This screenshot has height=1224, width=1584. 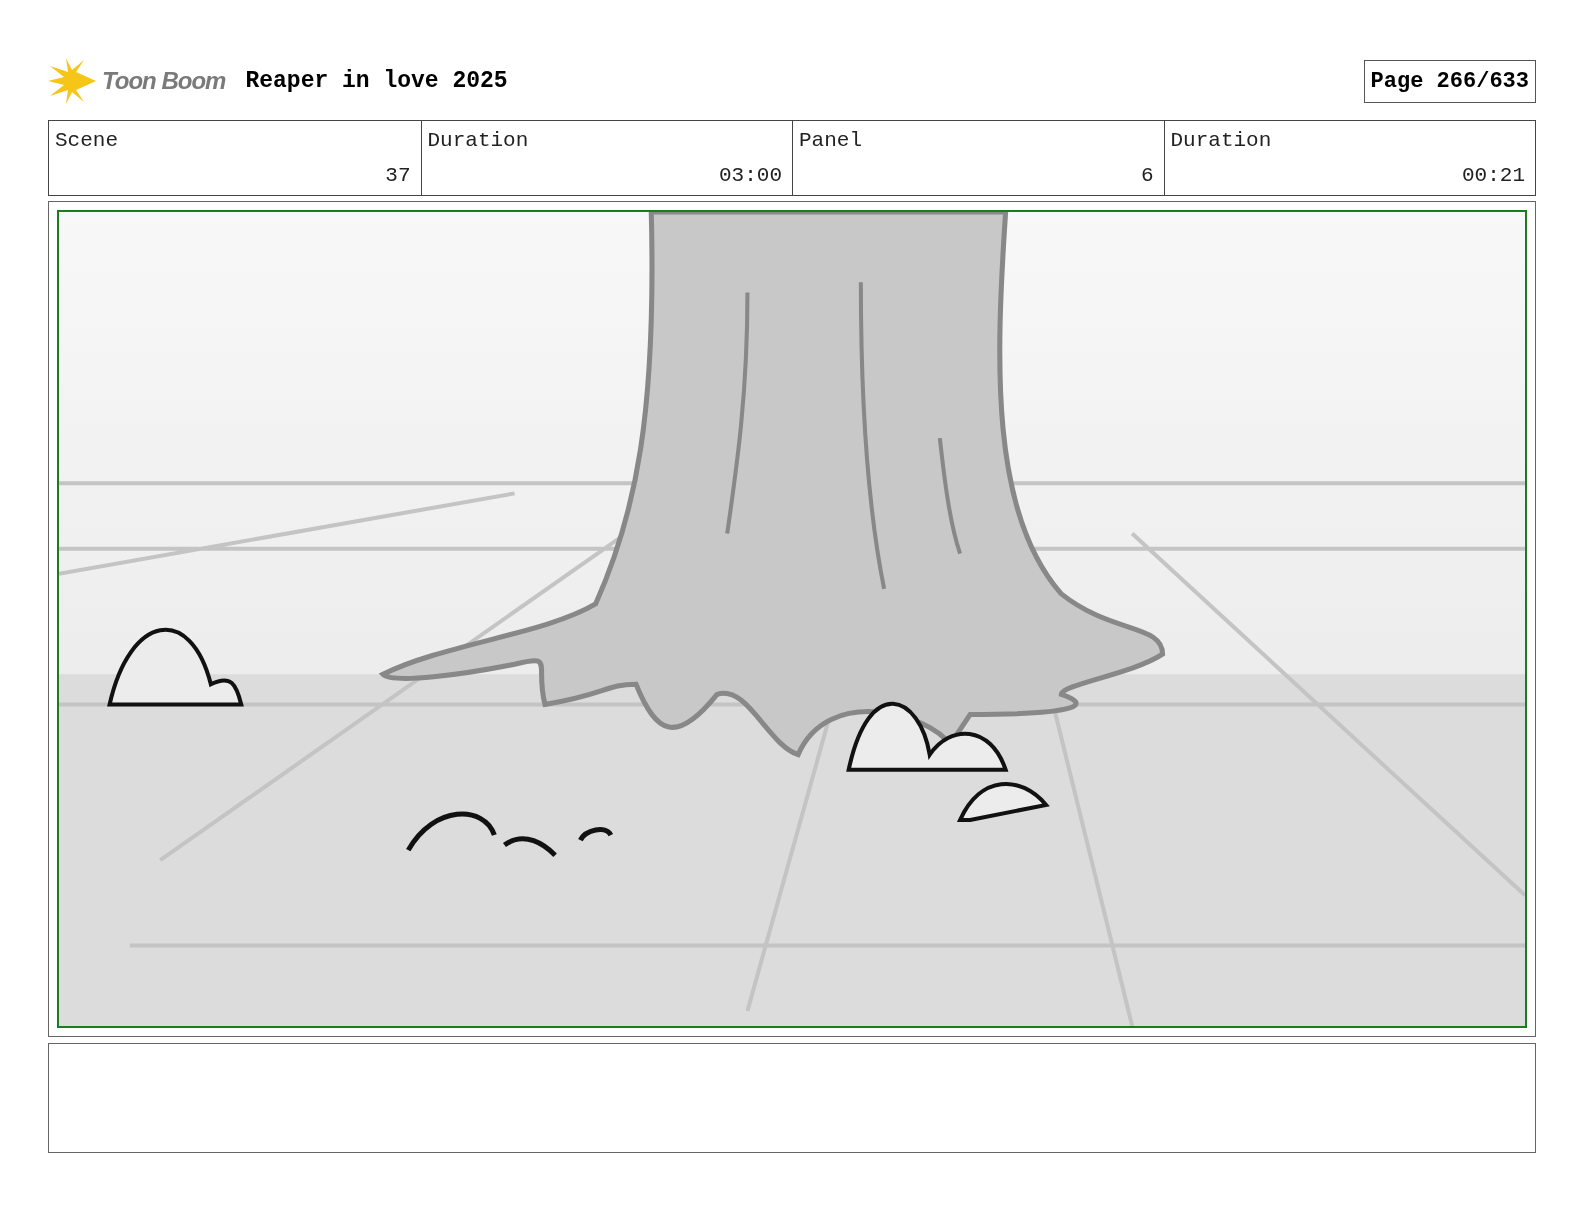 What do you see at coordinates (376, 81) in the screenshot?
I see `document-title: Reaper in love 2025` at bounding box center [376, 81].